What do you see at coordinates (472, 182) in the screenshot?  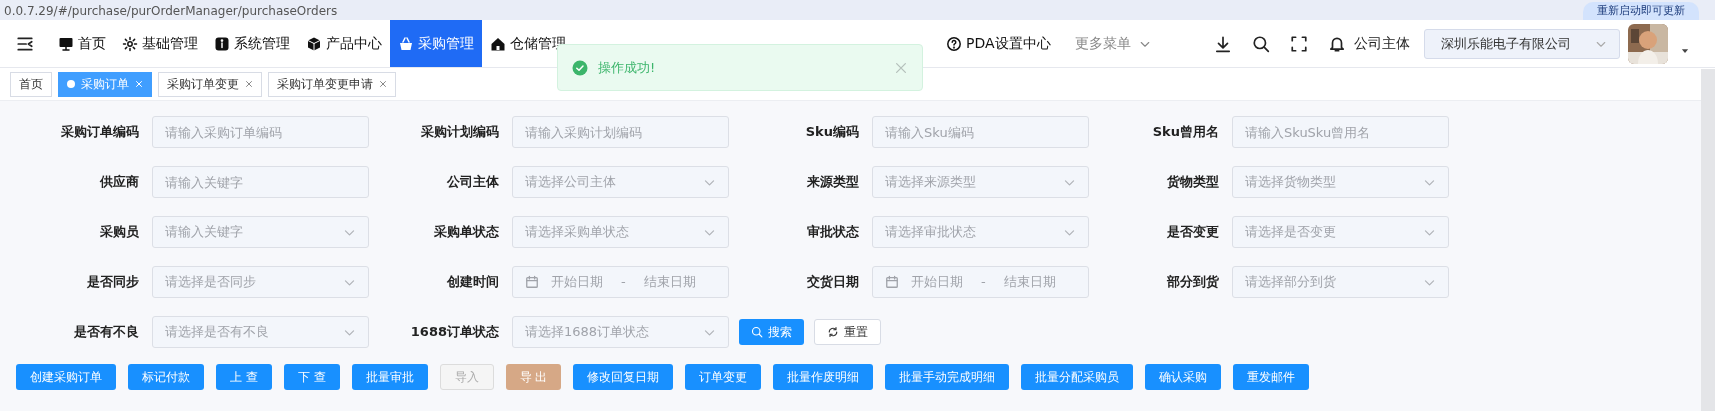 I see `field-label: 公司主体` at bounding box center [472, 182].